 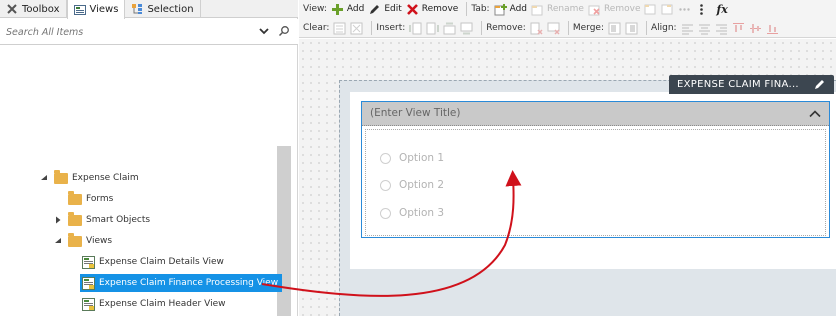 What do you see at coordinates (12, 9) in the screenshot?
I see `wrench-cross-icon` at bounding box center [12, 9].